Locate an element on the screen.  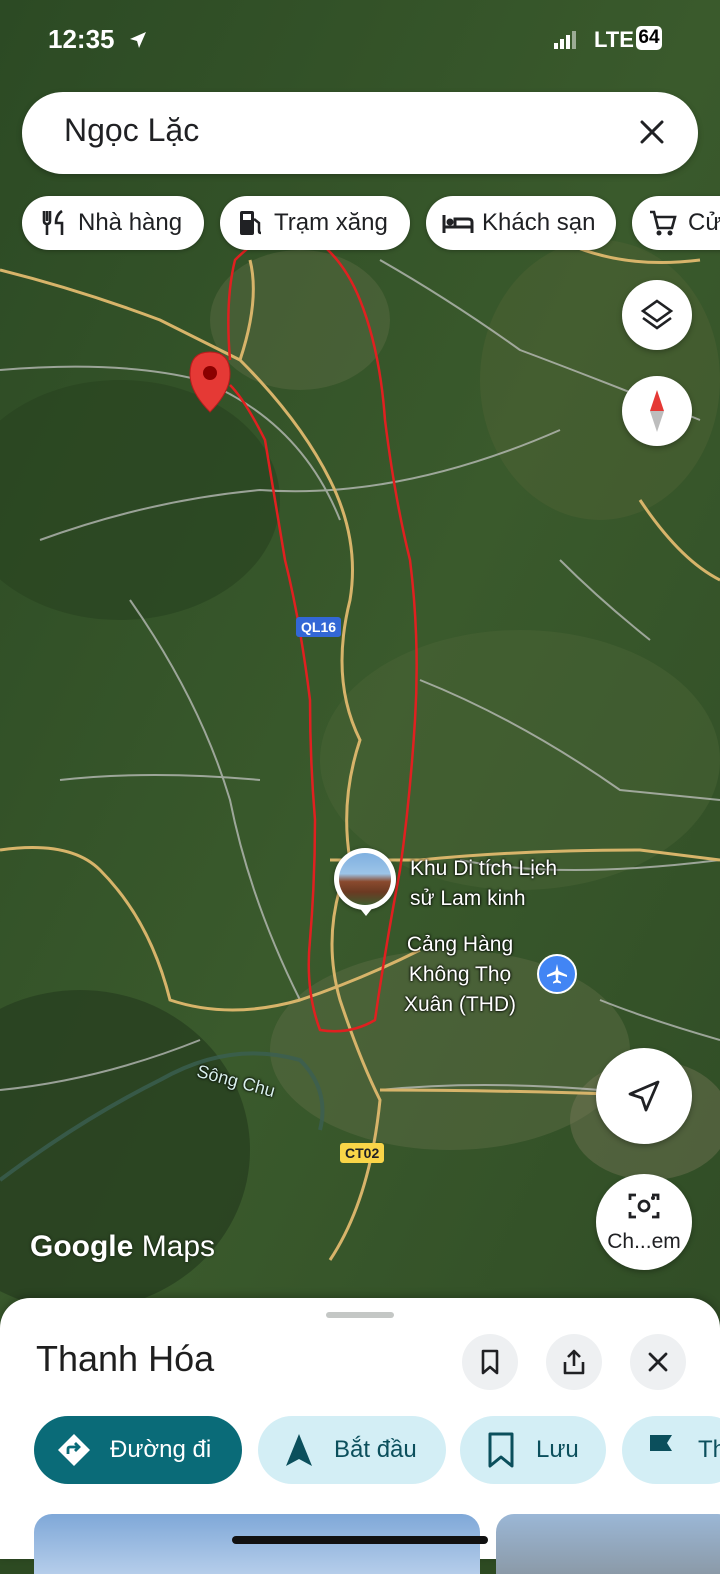
chip-gas-stations: Trạm xăng is located at coordinates (315, 223).